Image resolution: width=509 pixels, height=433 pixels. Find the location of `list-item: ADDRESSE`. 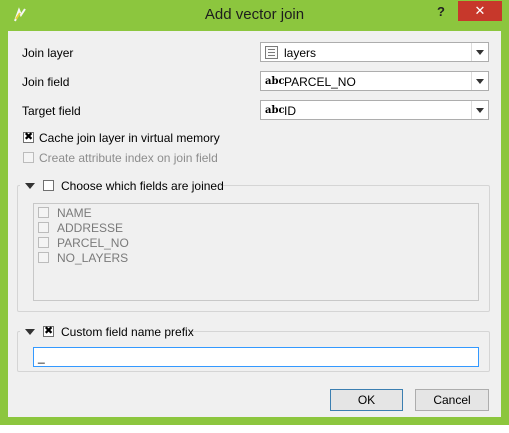

list-item: ADDRESSE is located at coordinates (90, 228).